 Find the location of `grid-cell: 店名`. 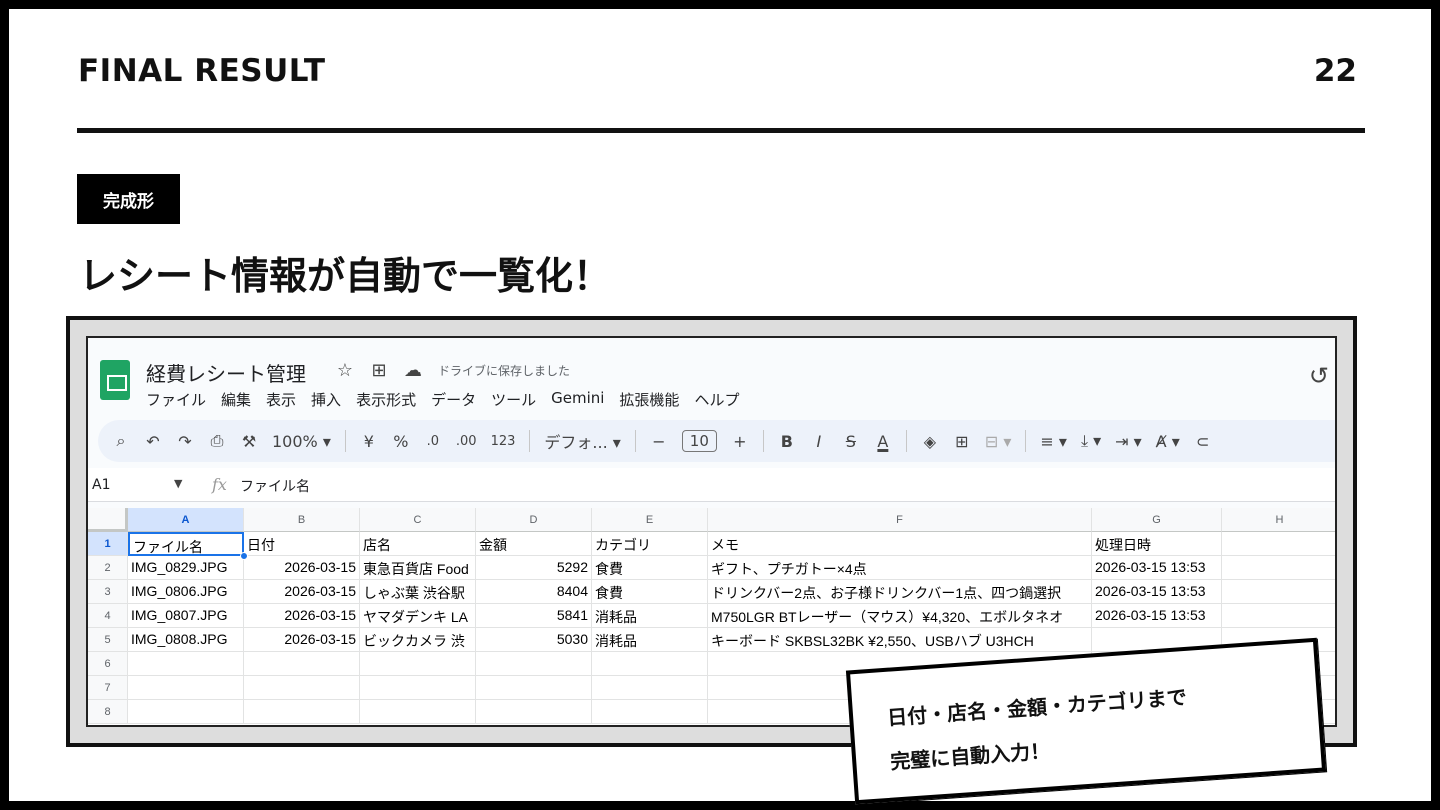

grid-cell: 店名 is located at coordinates (418, 544).